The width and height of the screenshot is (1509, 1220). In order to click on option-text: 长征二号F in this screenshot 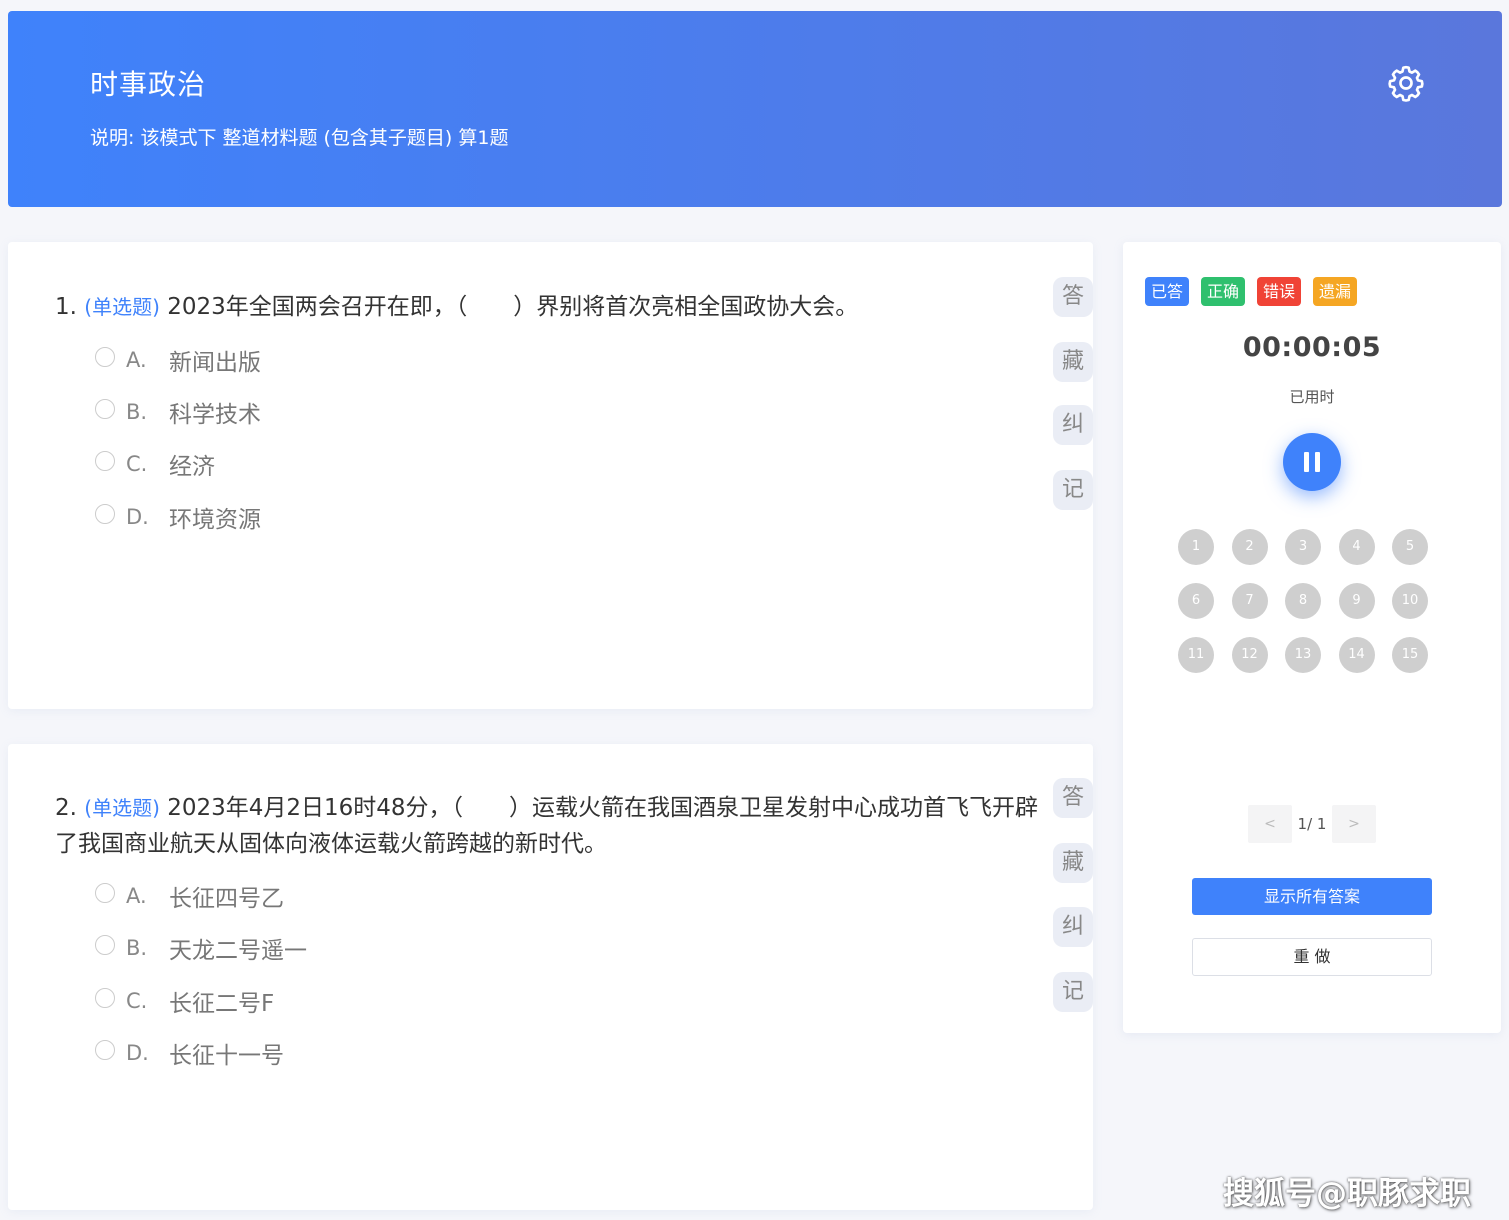, I will do `click(222, 1004)`.